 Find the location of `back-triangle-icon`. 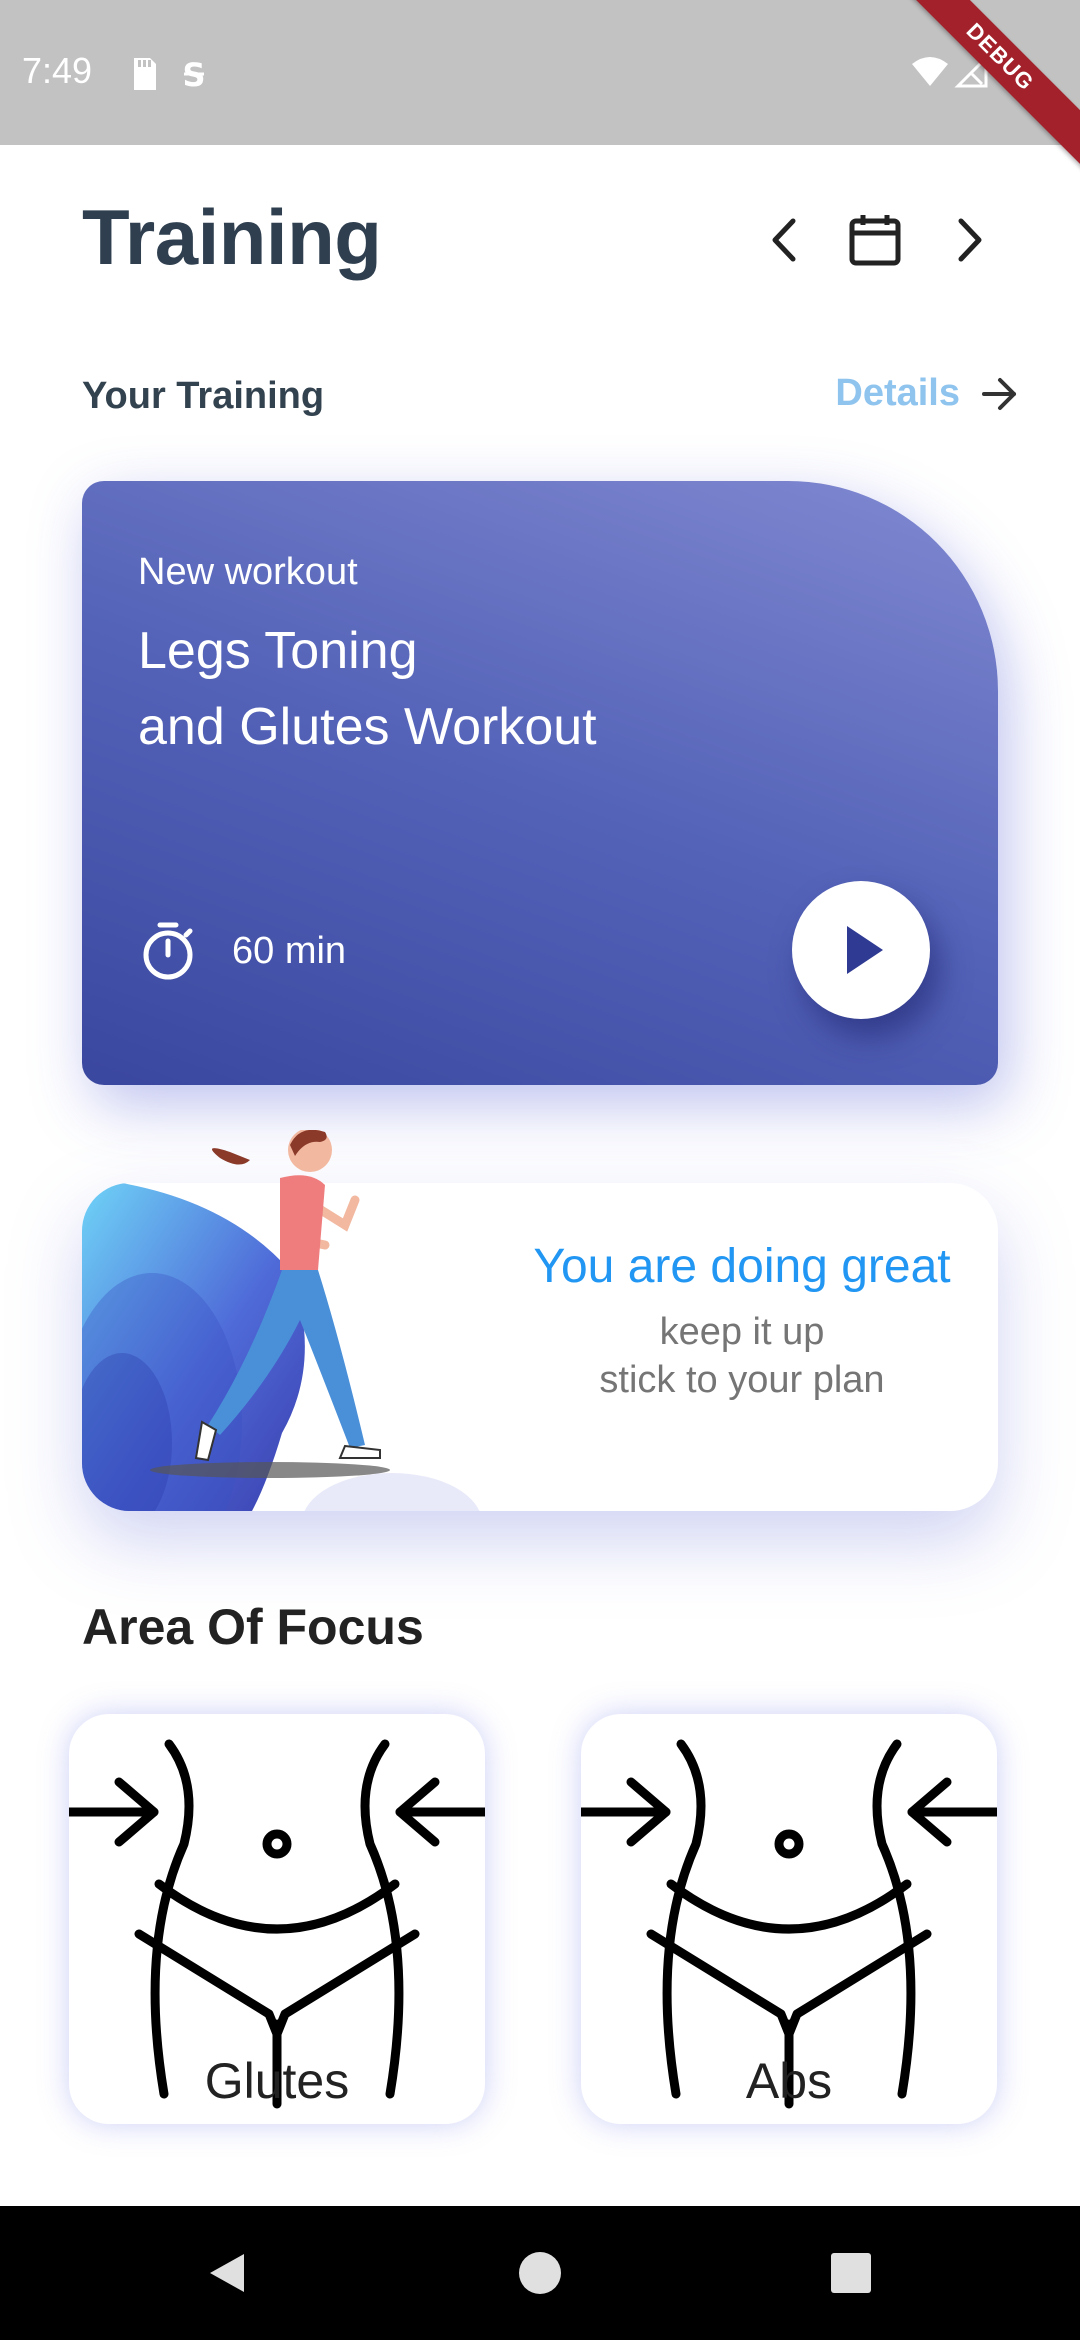

back-triangle-icon is located at coordinates (227, 2273).